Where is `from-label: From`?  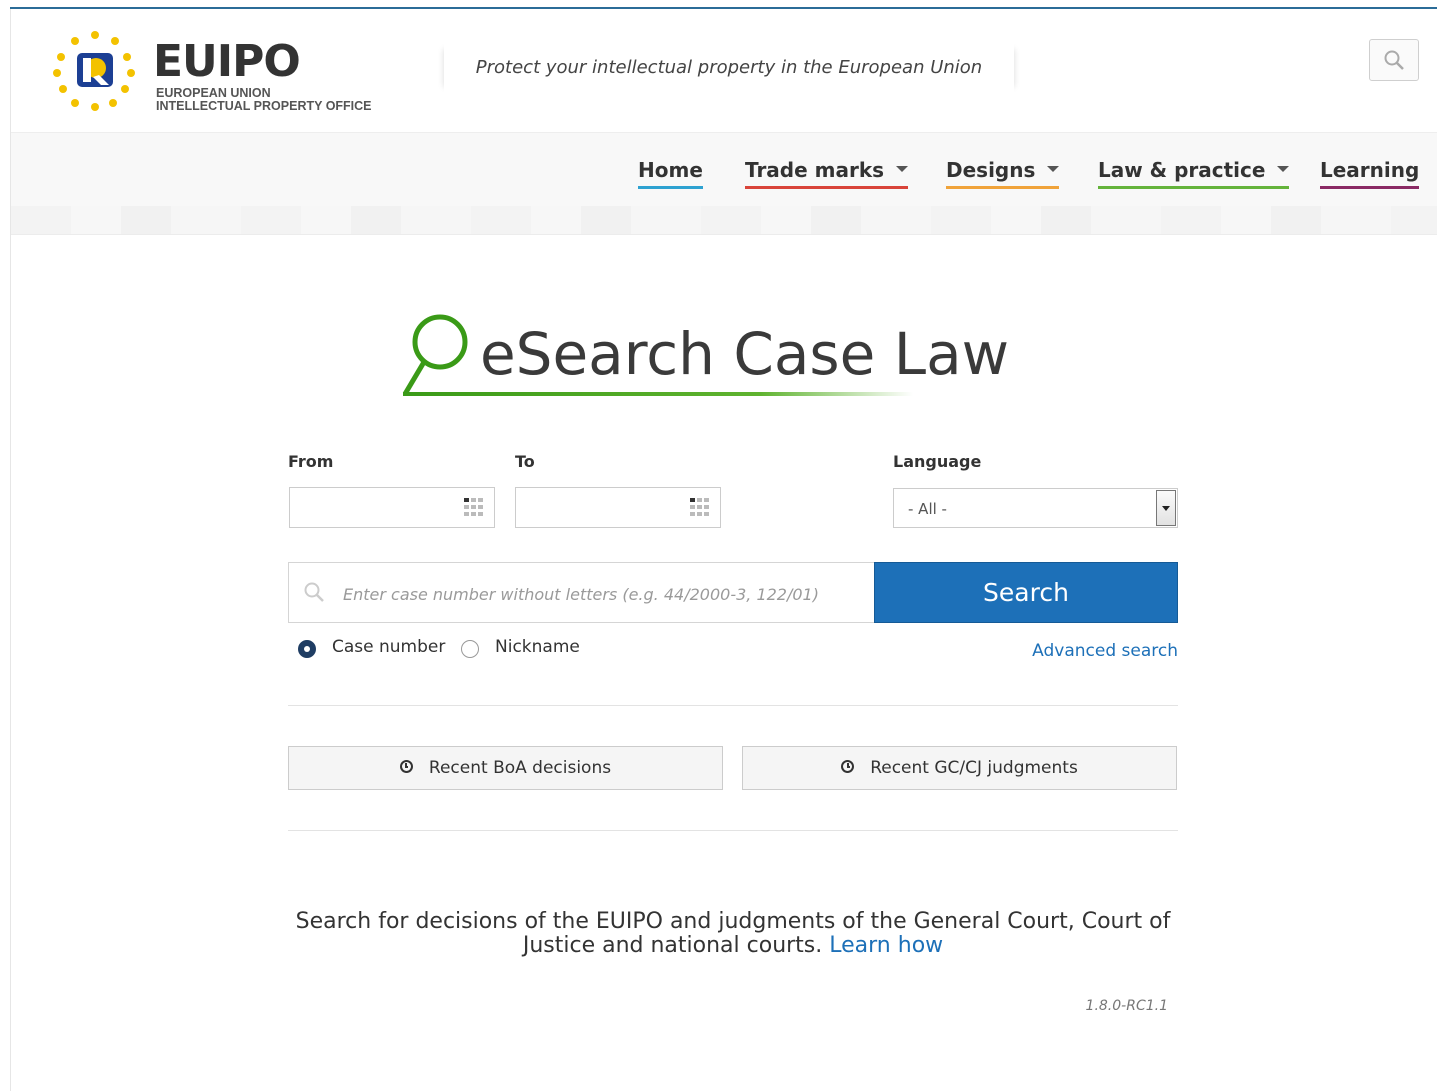 from-label: From is located at coordinates (311, 461).